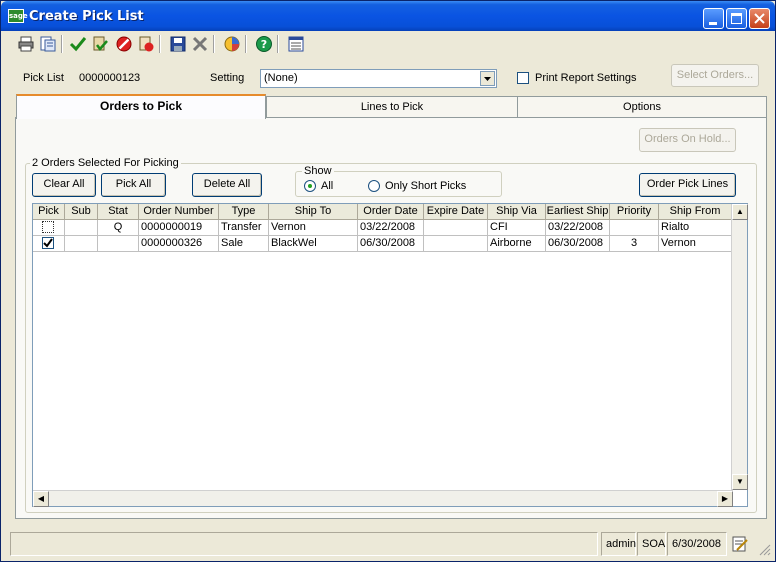 This screenshot has width=776, height=562. I want to click on tab-lines-to-pick: Lines to Pick, so click(392, 107).